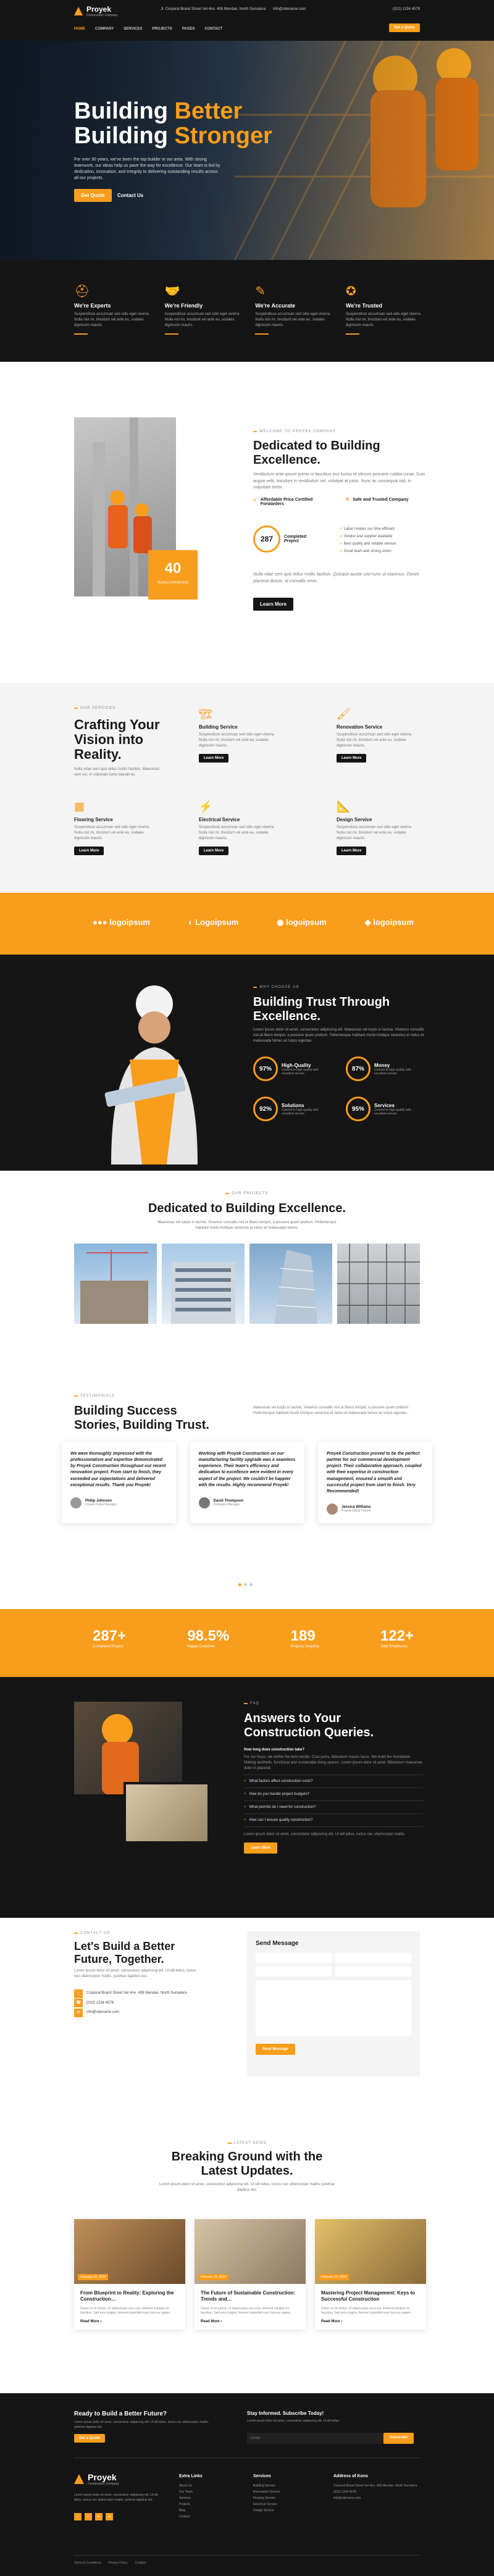 The image size is (494, 2576). What do you see at coordinates (333, 1795) in the screenshot?
I see `faq-item: + How do you handle project budgets?` at bounding box center [333, 1795].